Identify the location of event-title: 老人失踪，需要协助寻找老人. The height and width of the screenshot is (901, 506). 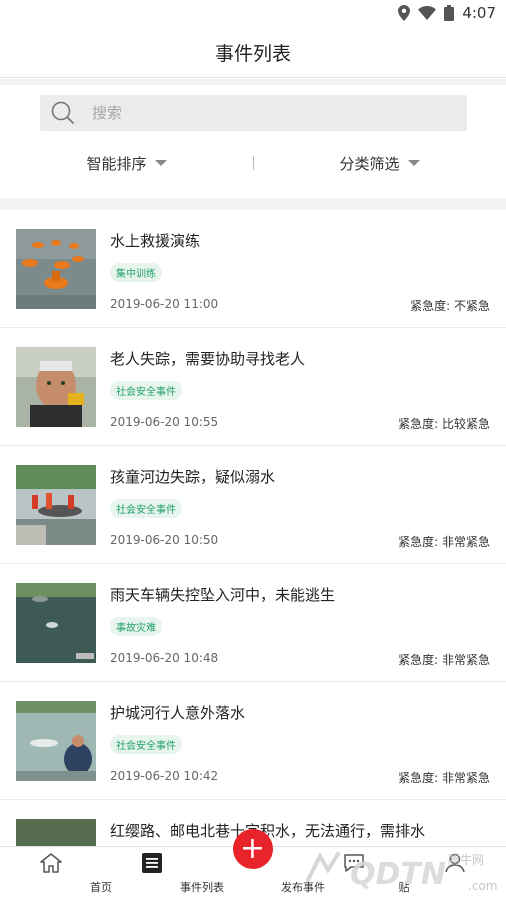
(208, 359).